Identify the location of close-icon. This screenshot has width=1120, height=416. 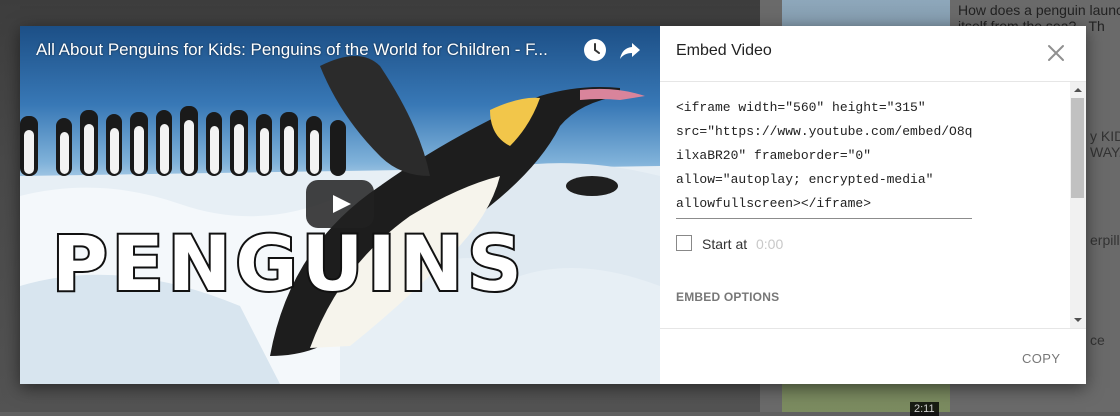
(1056, 53).